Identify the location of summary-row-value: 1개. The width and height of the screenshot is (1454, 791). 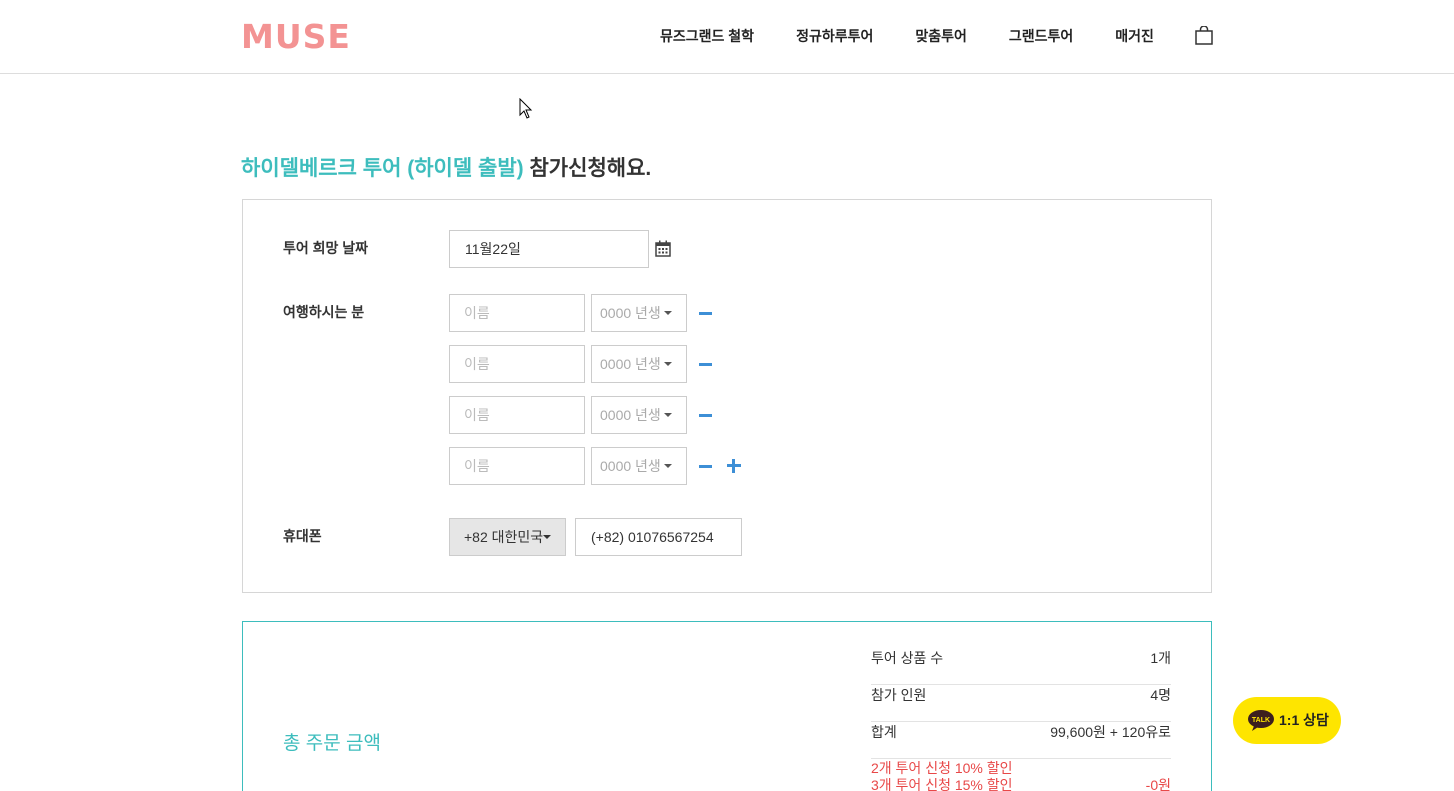
(1160, 658).